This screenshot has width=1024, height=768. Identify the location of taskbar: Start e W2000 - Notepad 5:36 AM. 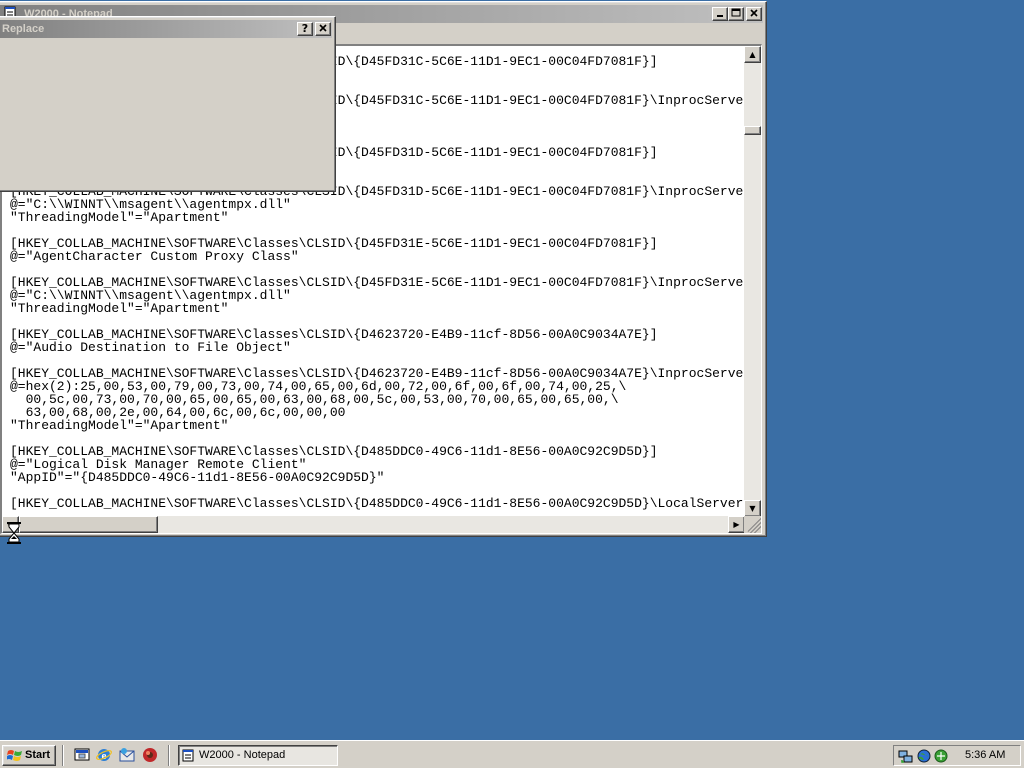
(512, 754).